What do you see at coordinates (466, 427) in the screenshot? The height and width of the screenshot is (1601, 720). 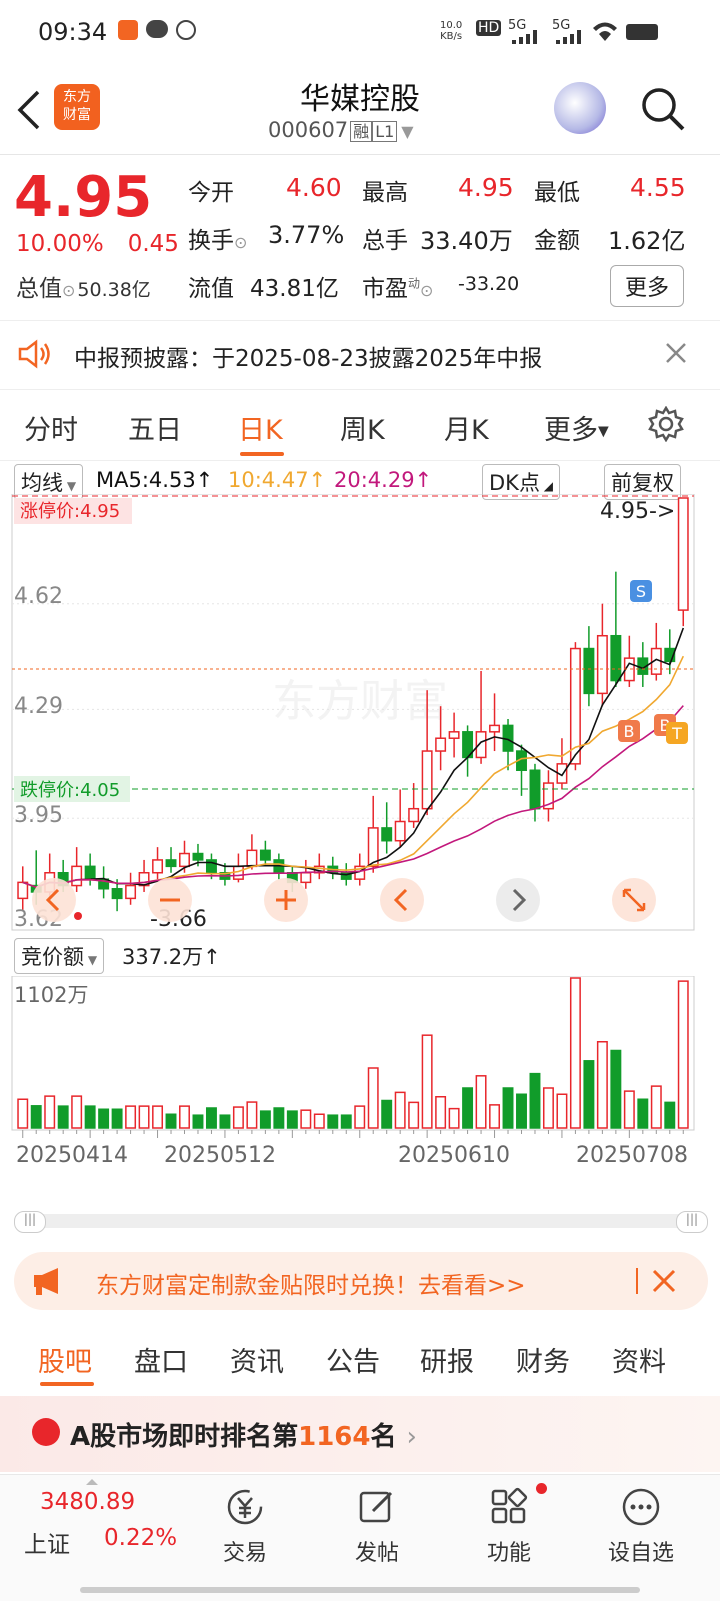 I see `tab-monthly-k: 月K` at bounding box center [466, 427].